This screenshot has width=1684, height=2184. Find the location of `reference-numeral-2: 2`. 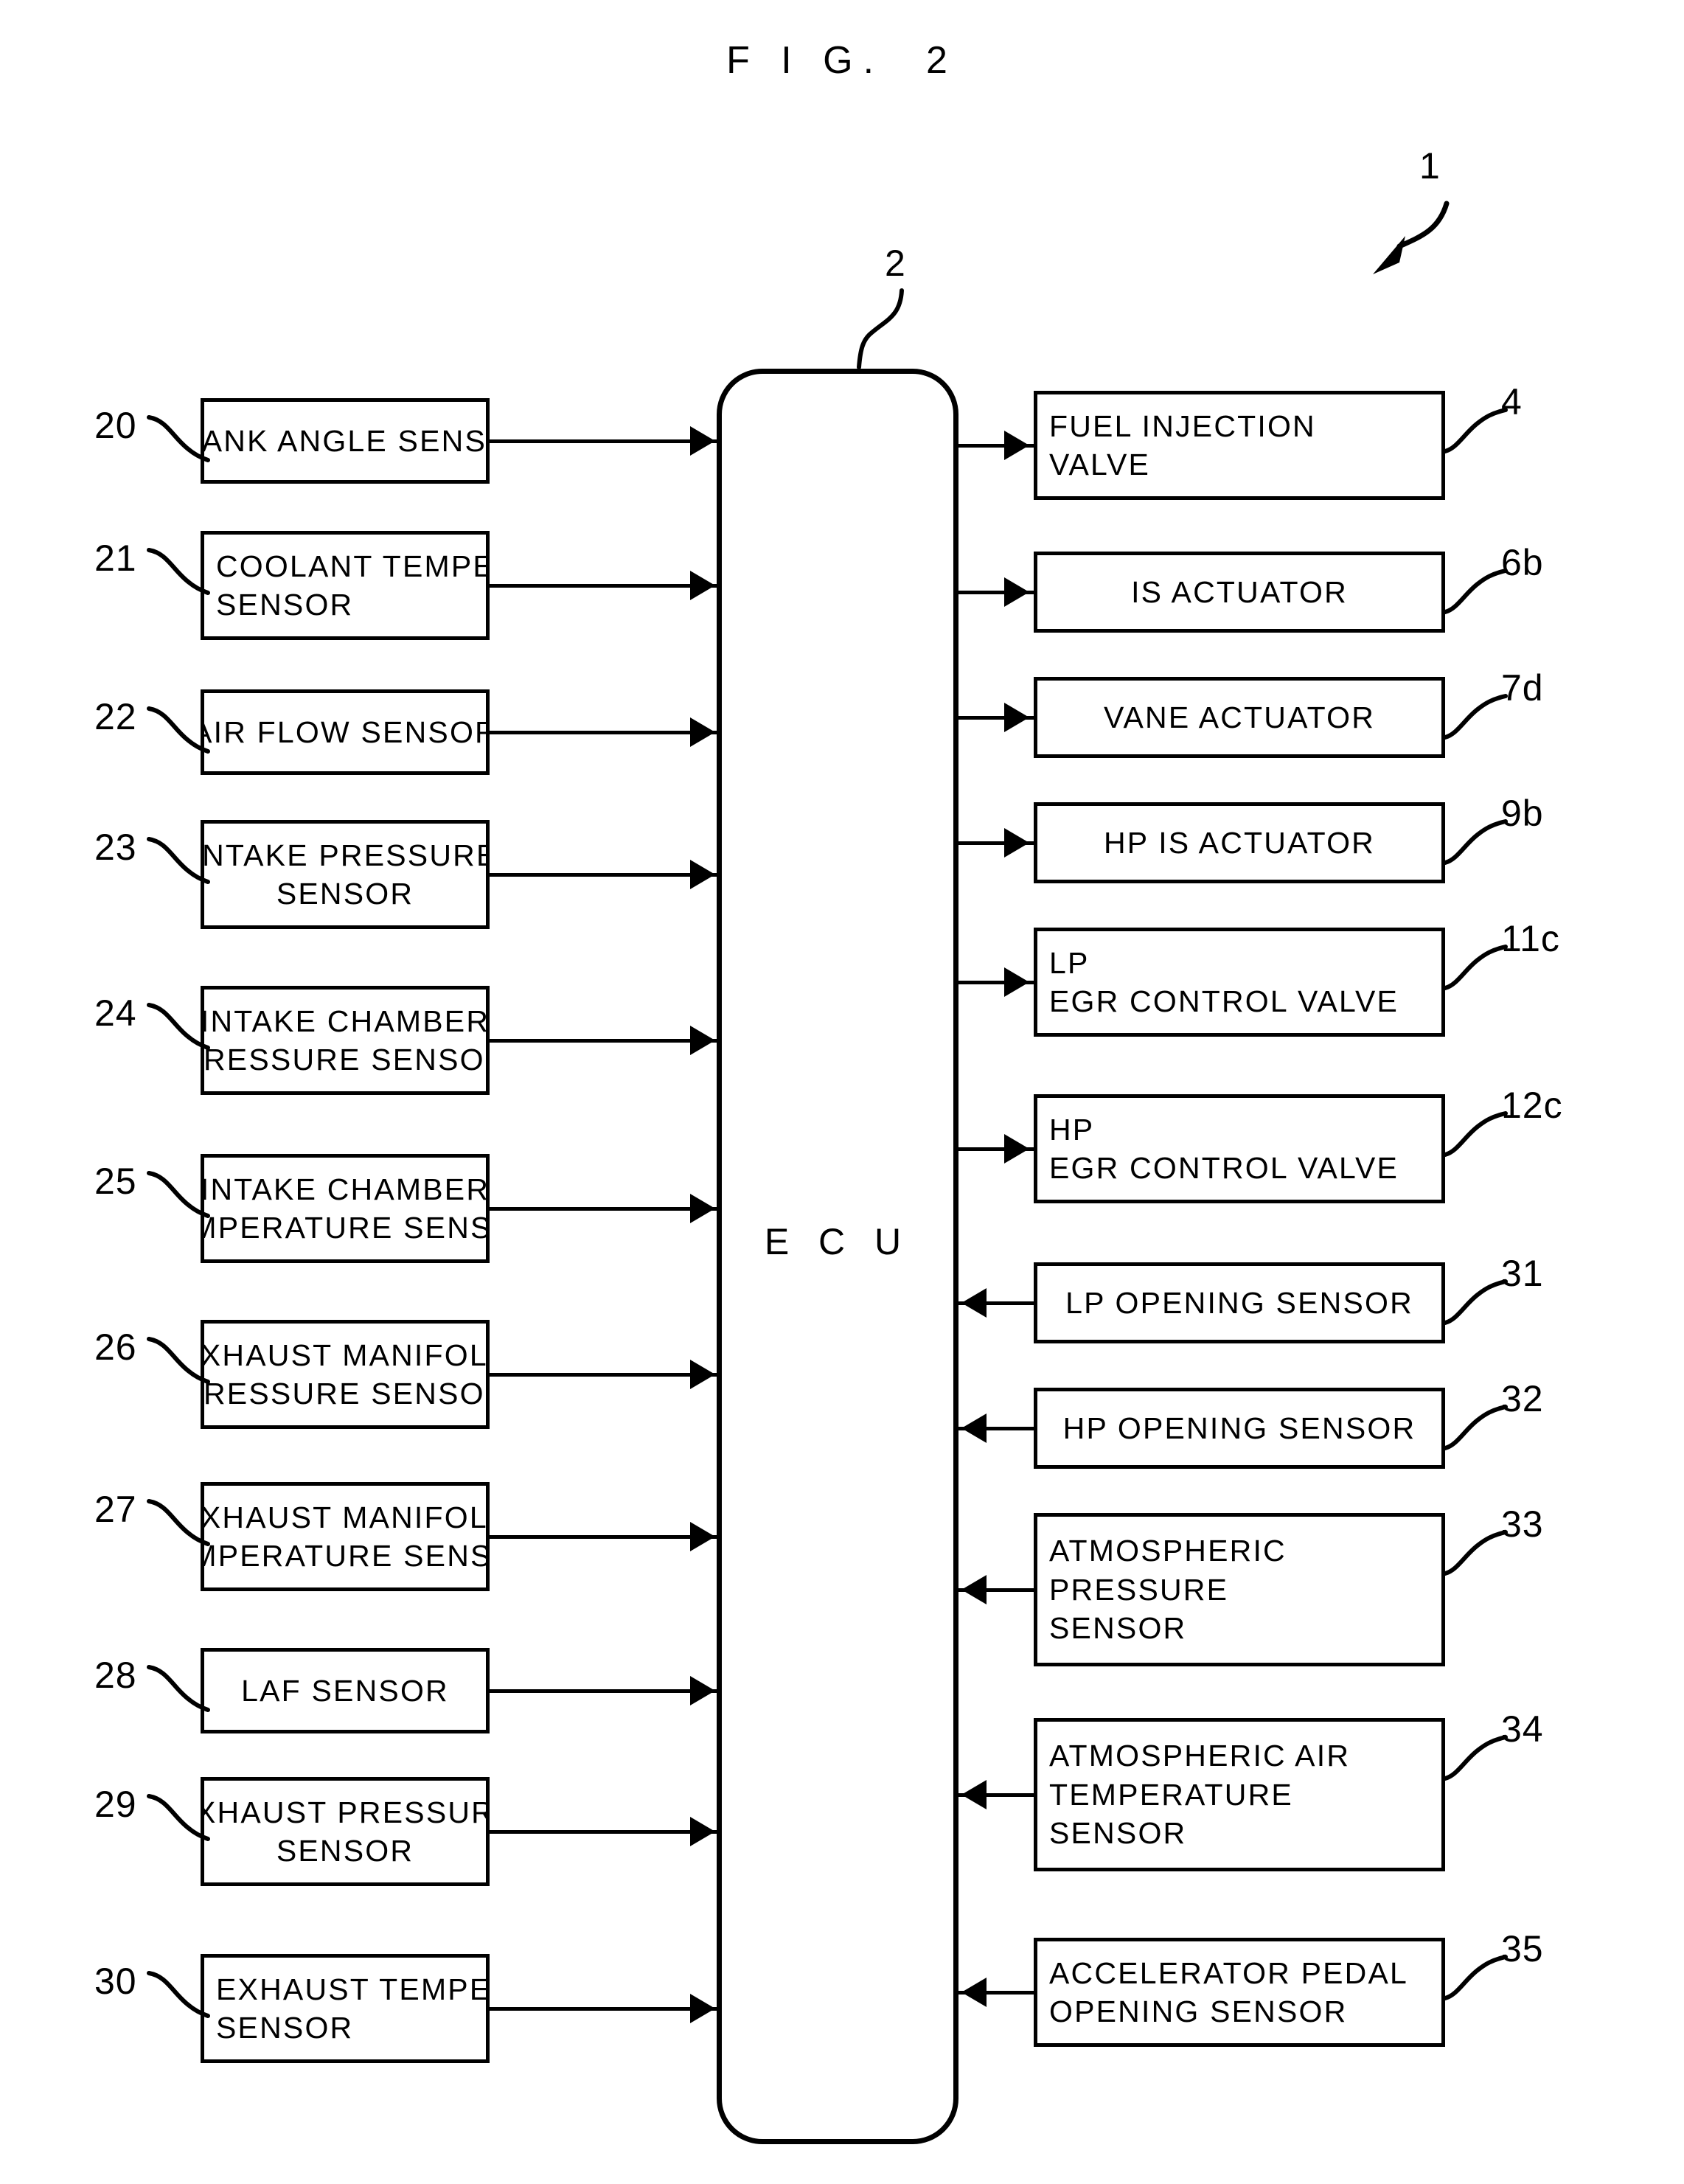

reference-numeral-2: 2 is located at coordinates (895, 263).